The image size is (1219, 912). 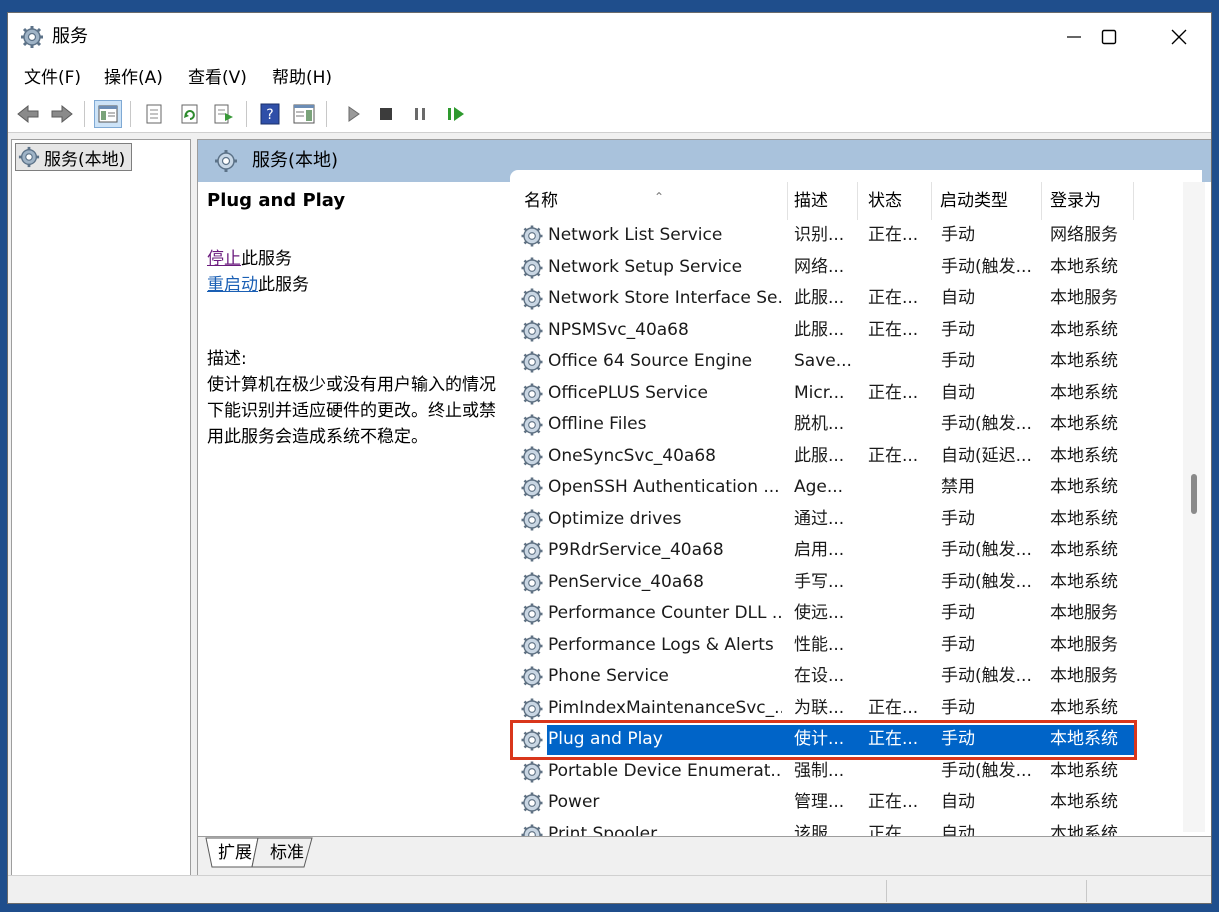 I want to click on table-row: OfficePLUS Service Micr... 正在... 自动 本地系统, so click(x=856, y=394).